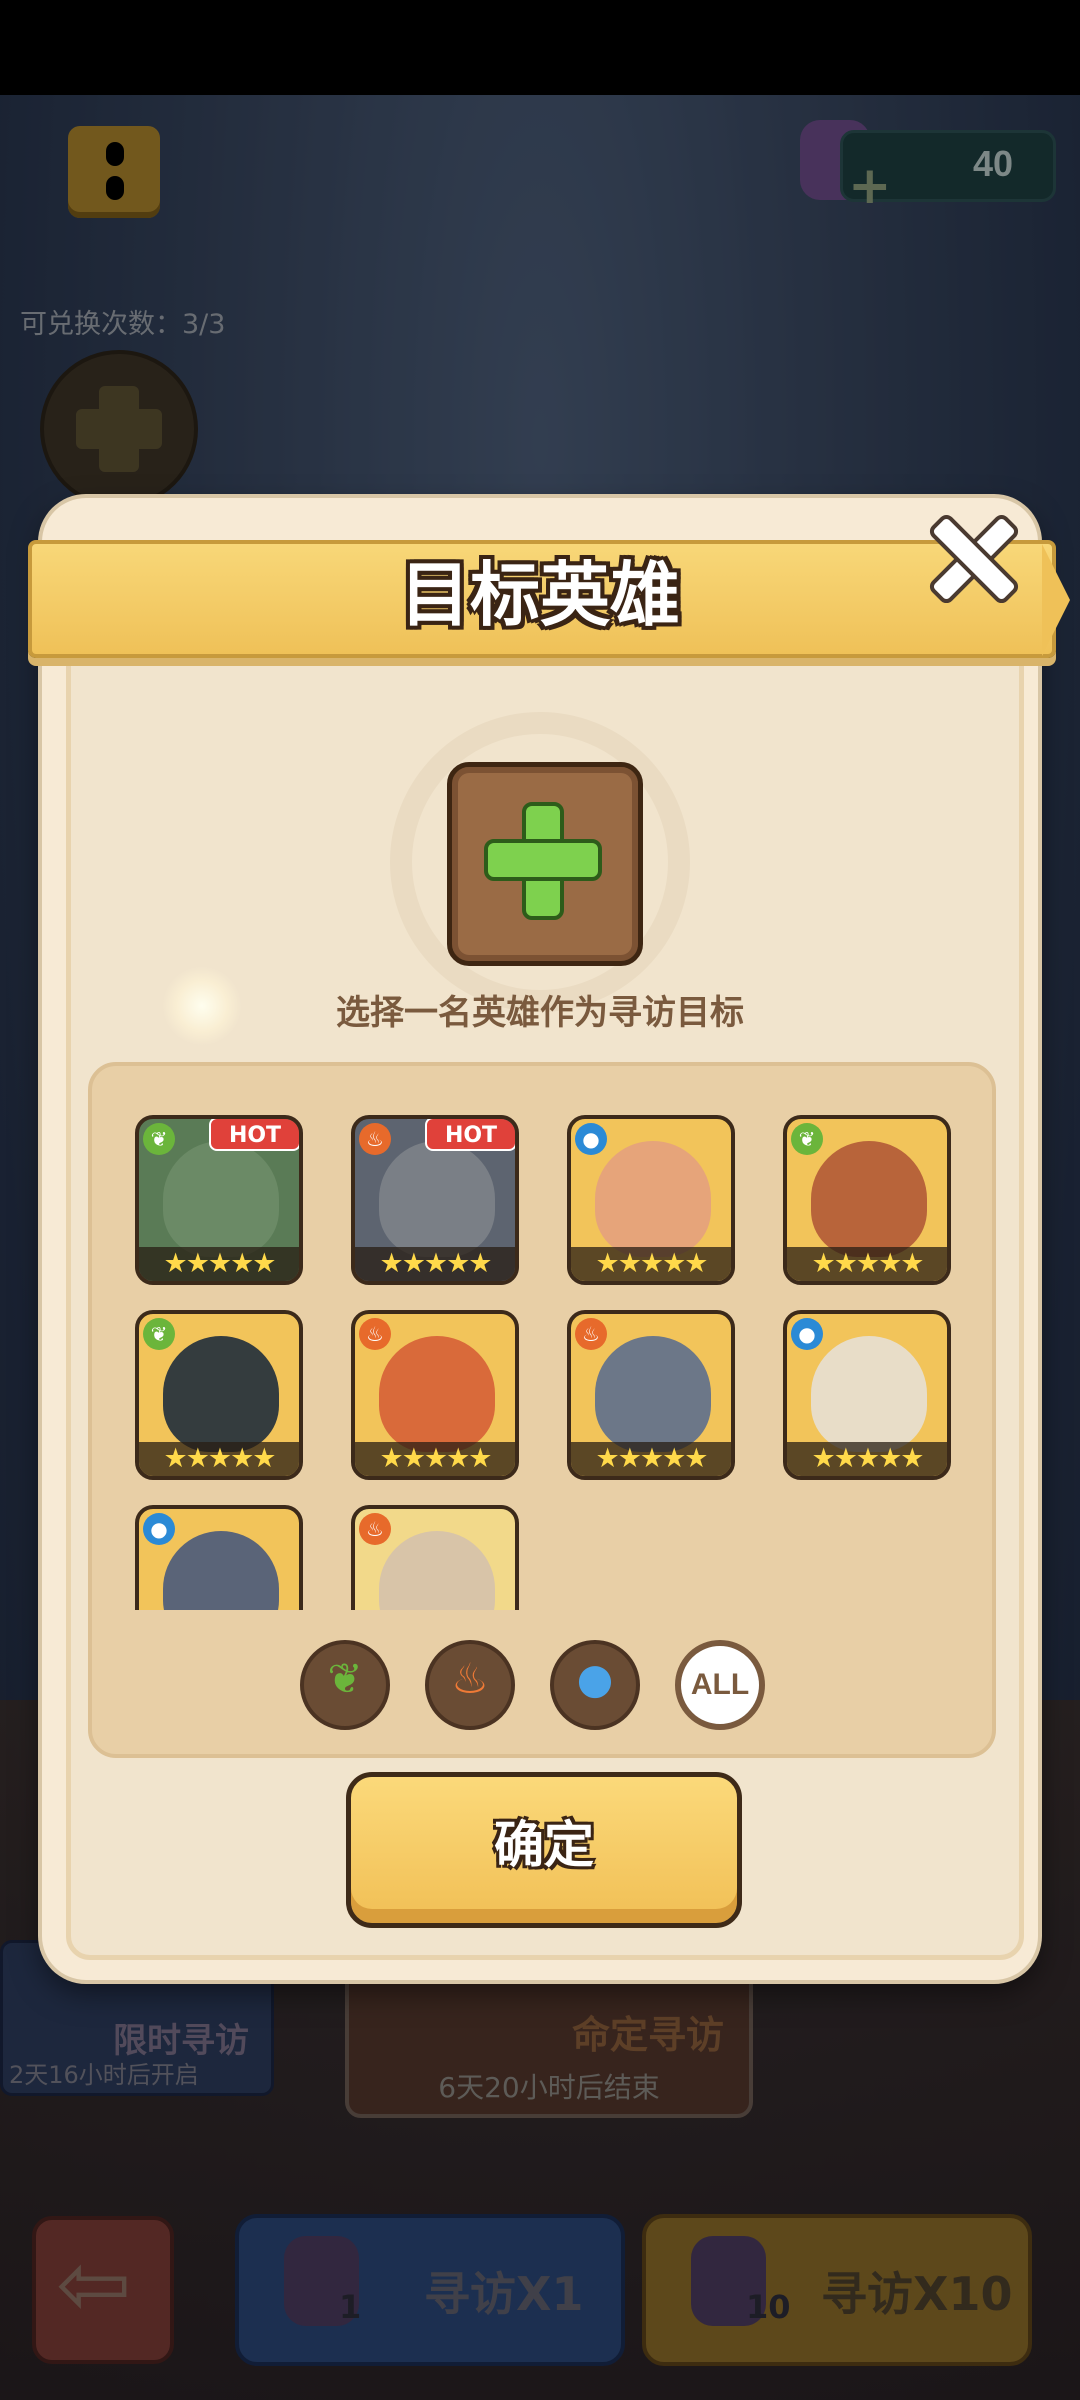 The image size is (1080, 2400). I want to click on hero-card: ❦ HOT ★★★★★, so click(219, 1200).